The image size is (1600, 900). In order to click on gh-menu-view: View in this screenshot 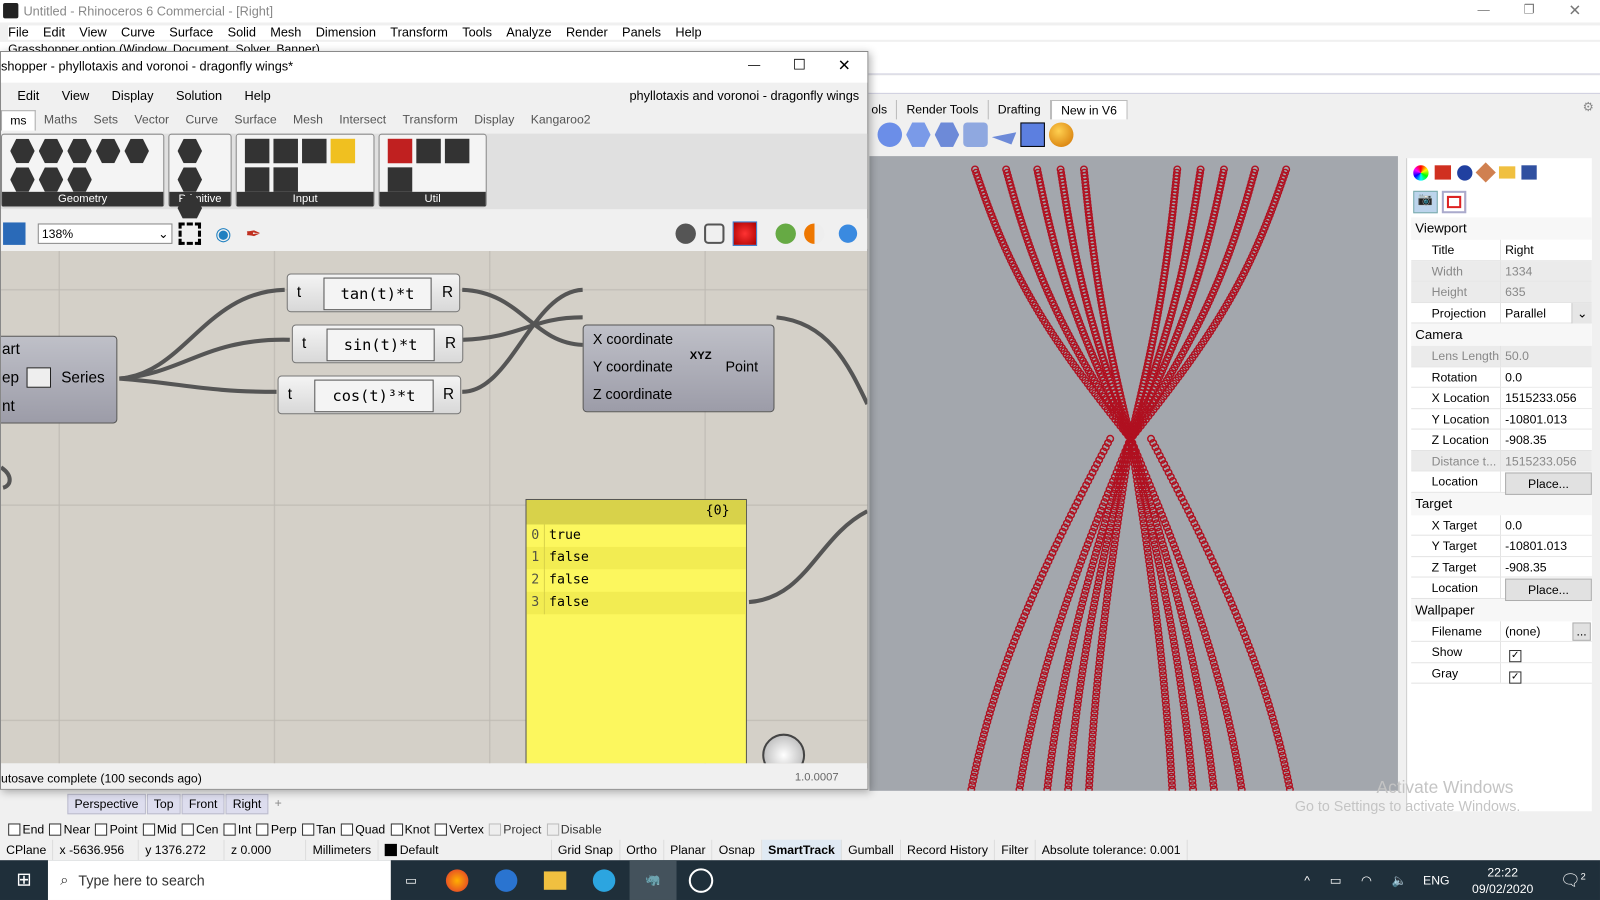, I will do `click(75, 96)`.